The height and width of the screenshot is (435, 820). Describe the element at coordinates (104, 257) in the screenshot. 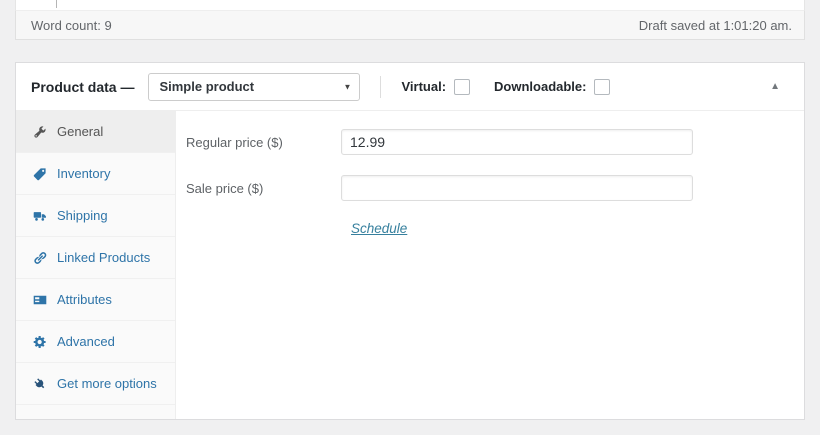

I see `tab-label: Linked Products` at that location.